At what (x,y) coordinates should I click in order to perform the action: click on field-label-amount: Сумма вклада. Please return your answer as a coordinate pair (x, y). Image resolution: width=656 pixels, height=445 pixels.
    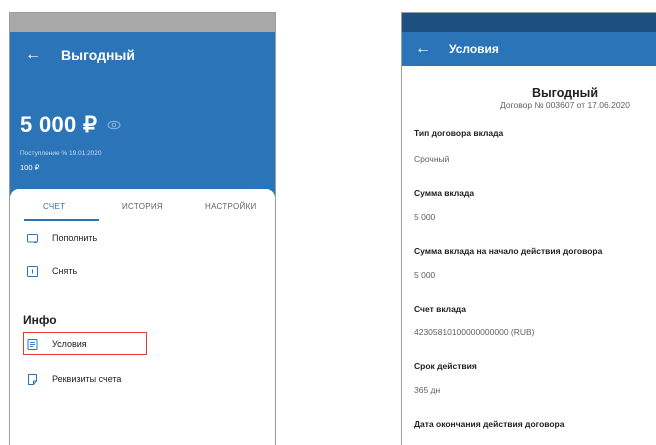
    Looking at the image, I should click on (444, 193).